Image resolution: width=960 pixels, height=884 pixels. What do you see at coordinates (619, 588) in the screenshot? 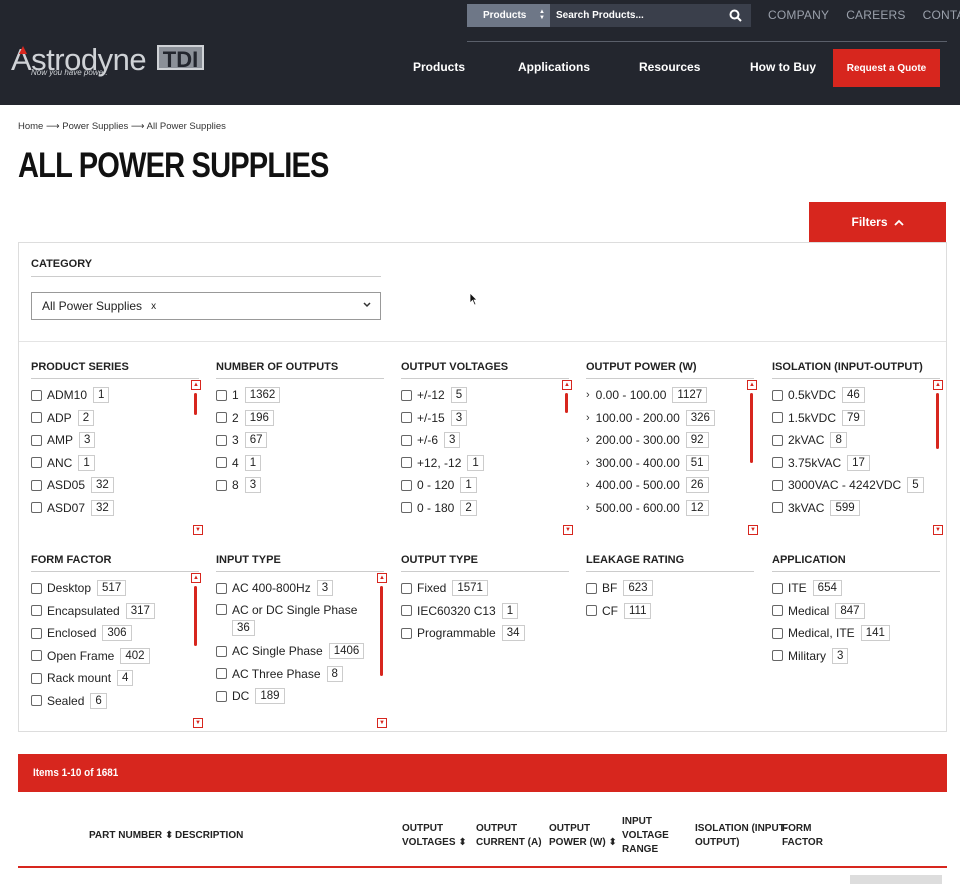
I see `filter-option: BF 623` at bounding box center [619, 588].